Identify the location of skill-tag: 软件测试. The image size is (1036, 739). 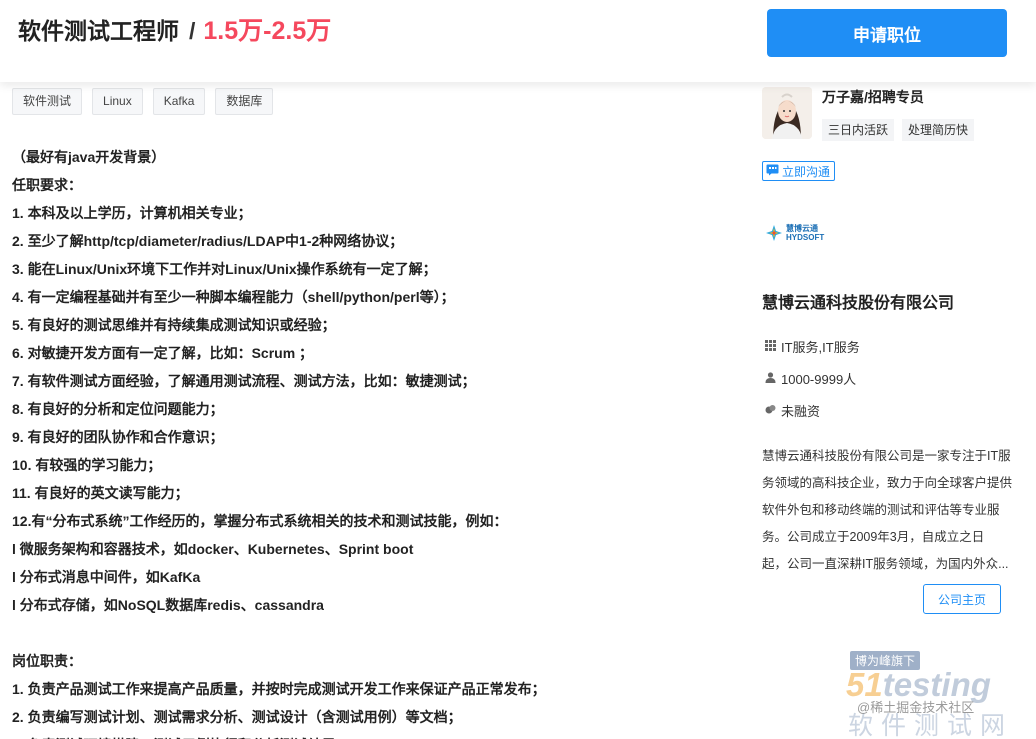
(47, 101).